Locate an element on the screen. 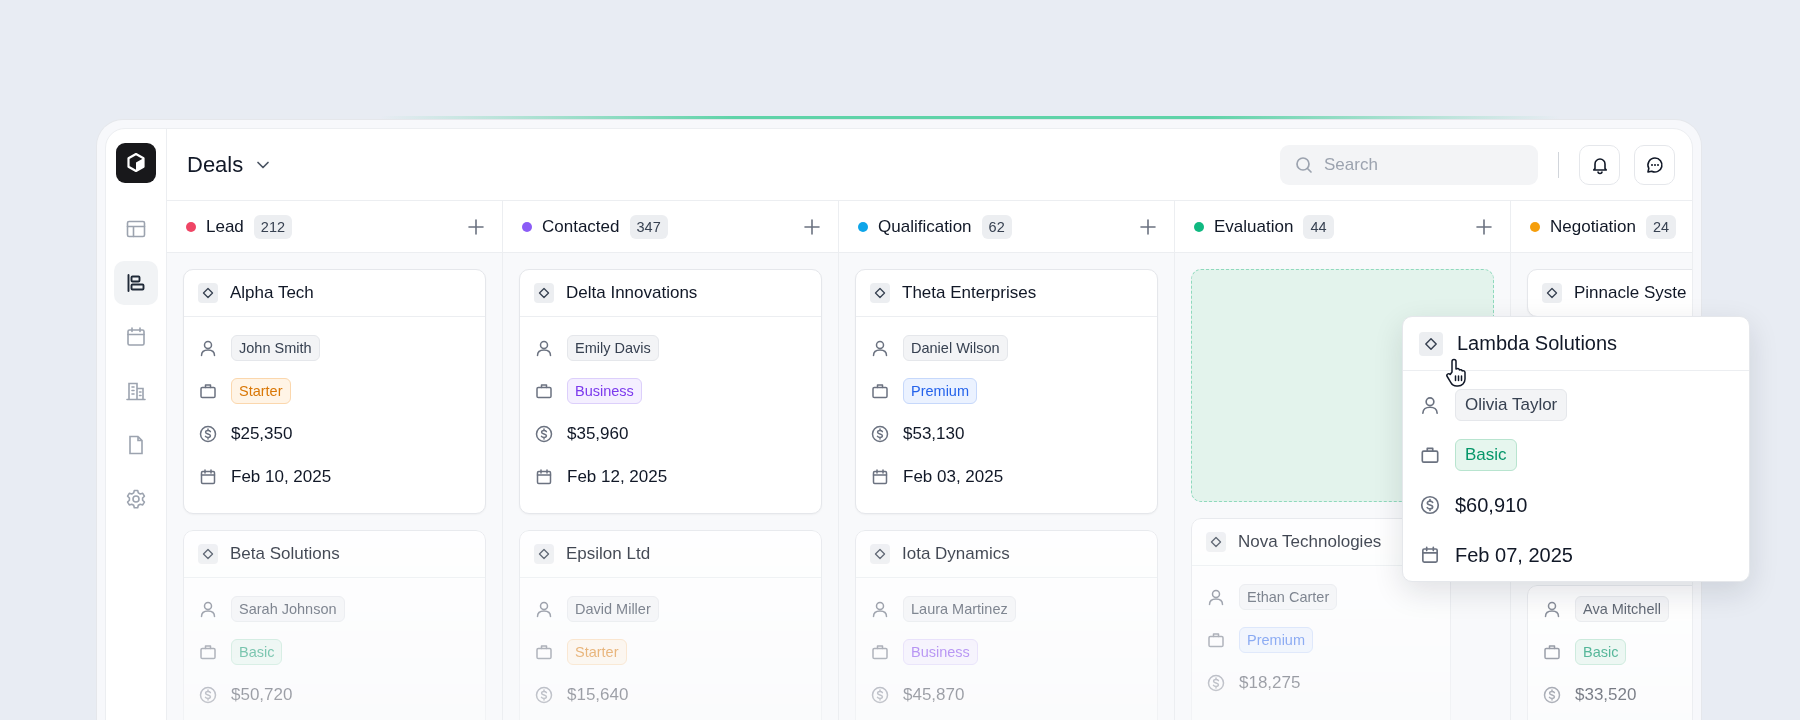 The image size is (1800, 720). deal-card: Pinnacle Syste is located at coordinates (1609, 293).